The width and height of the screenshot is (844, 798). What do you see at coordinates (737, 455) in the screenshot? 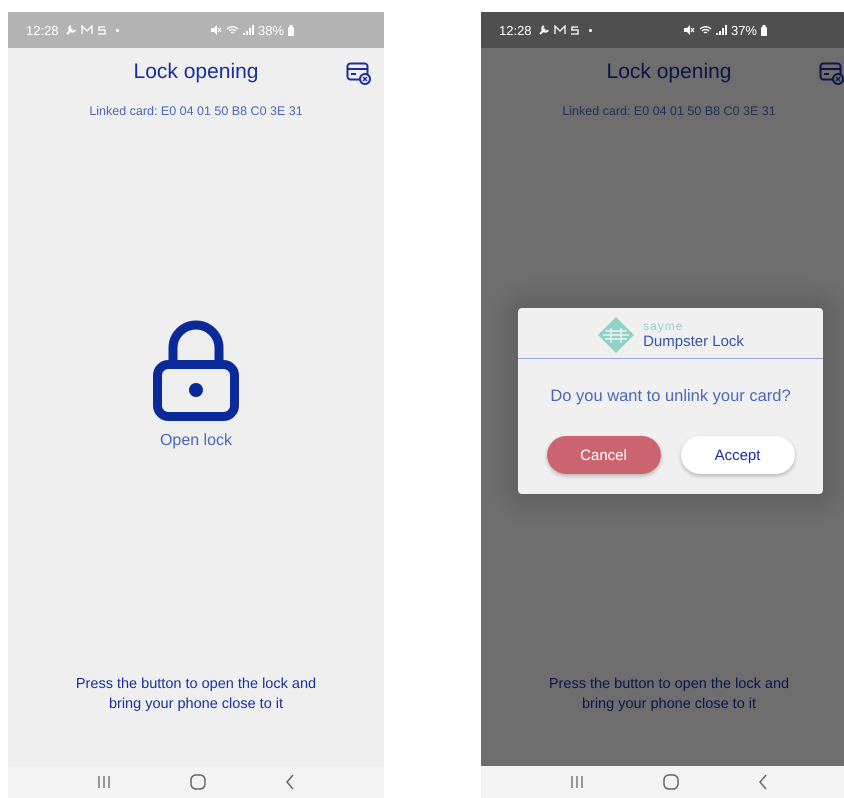
I see `accept-button: Accept` at bounding box center [737, 455].